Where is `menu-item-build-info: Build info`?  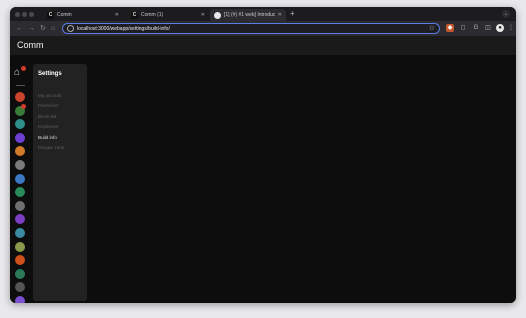 menu-item-build-info: Build info is located at coordinates (47, 137).